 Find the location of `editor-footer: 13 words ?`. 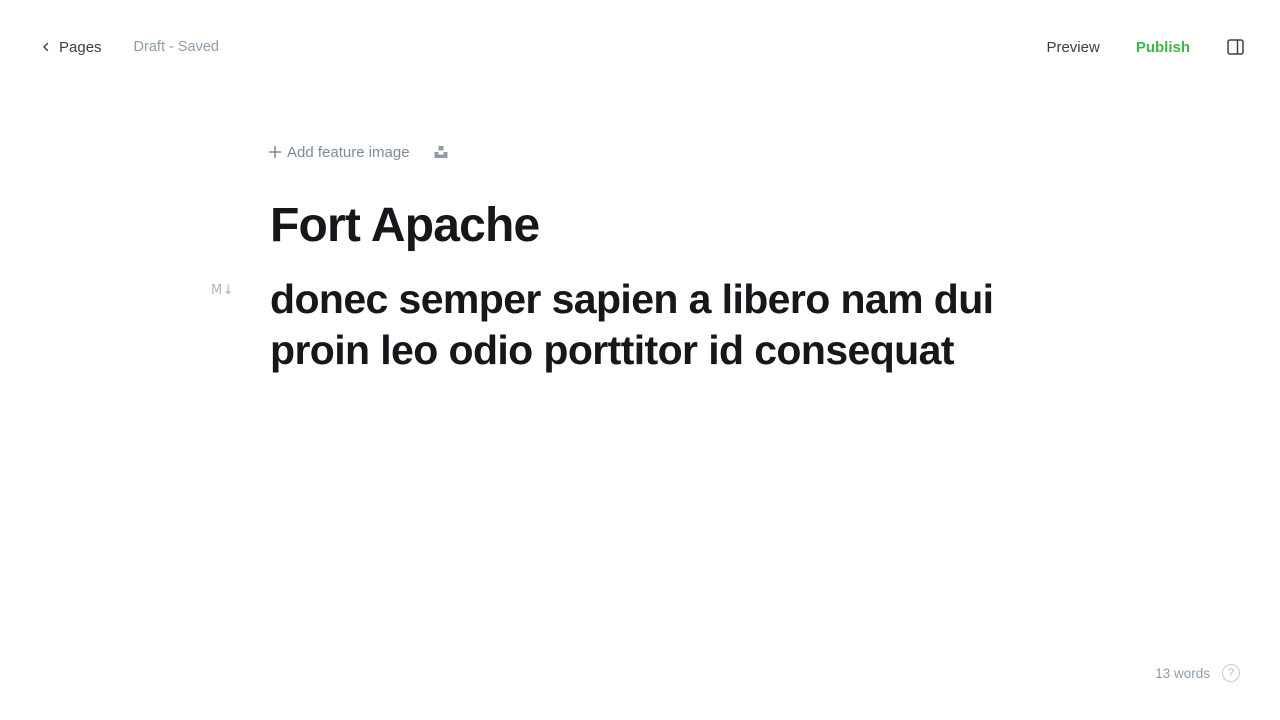

editor-footer: 13 words ? is located at coordinates (1197, 673).